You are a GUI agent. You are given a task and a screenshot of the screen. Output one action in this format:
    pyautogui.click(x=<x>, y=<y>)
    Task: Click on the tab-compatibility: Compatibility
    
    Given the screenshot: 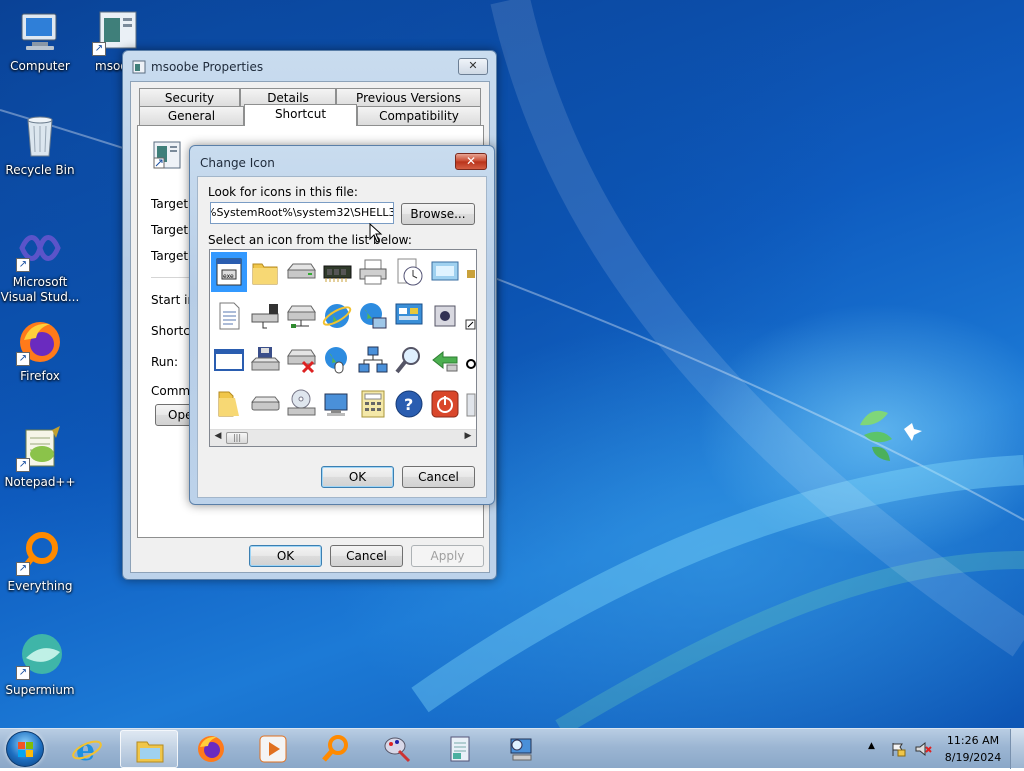 What is the action you would take?
    pyautogui.click(x=419, y=115)
    